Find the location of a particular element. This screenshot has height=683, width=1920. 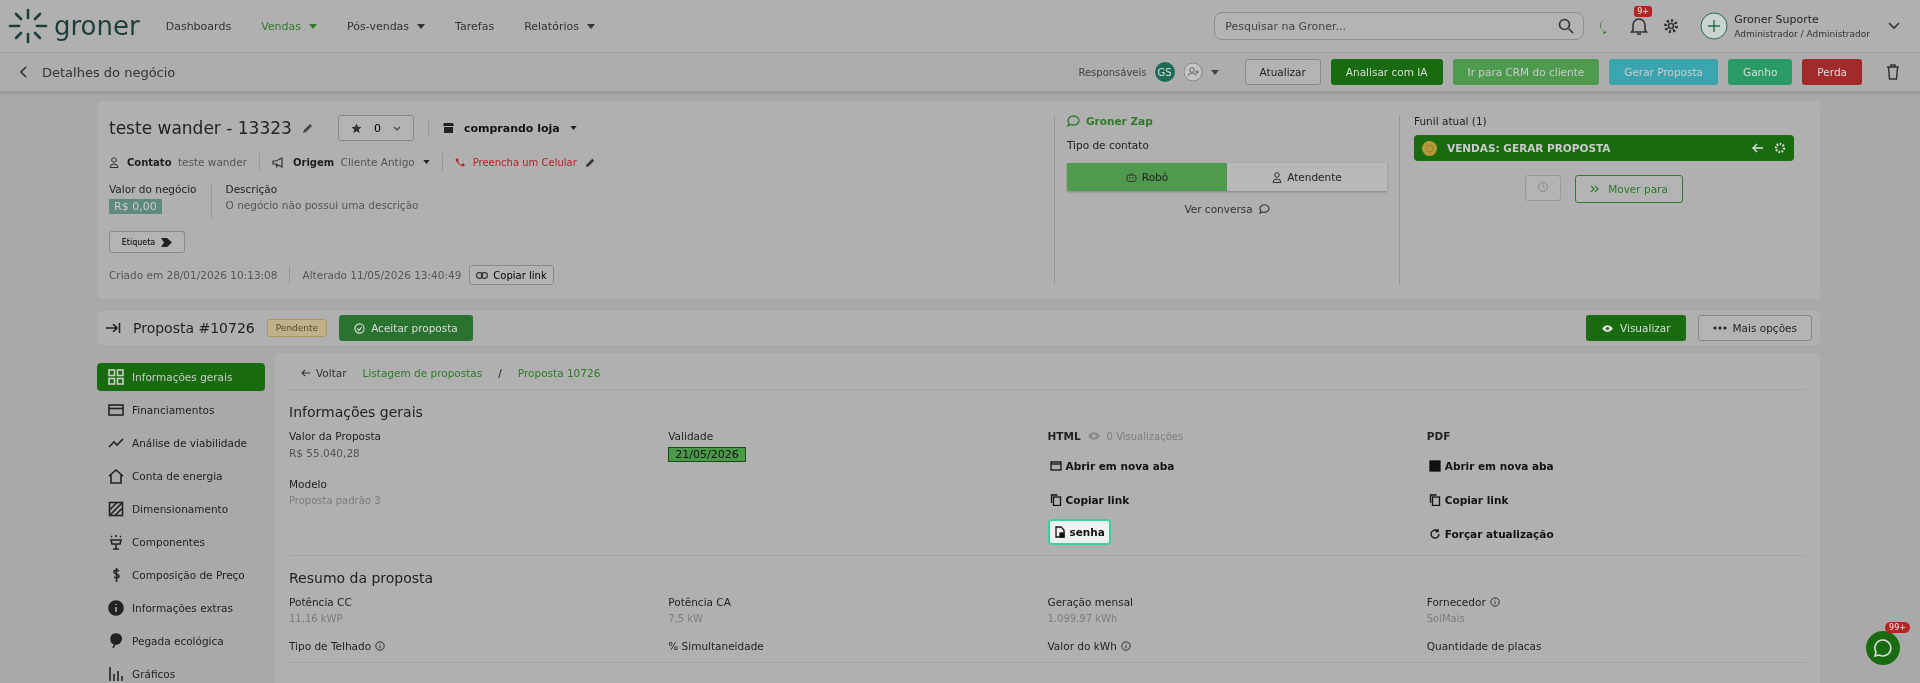

action-button: Analisar com IA is located at coordinates (1386, 72).